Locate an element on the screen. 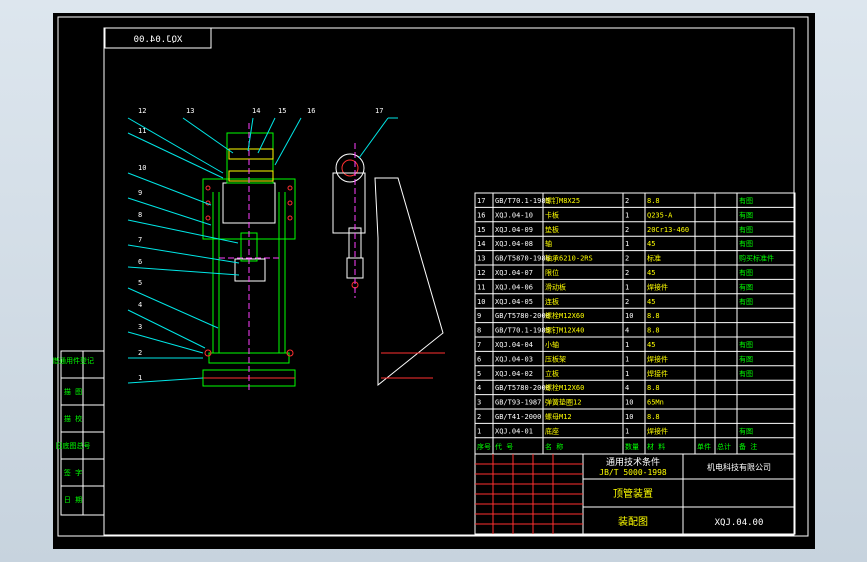  drawing-name: 顶管装置 is located at coordinates (633, 493).